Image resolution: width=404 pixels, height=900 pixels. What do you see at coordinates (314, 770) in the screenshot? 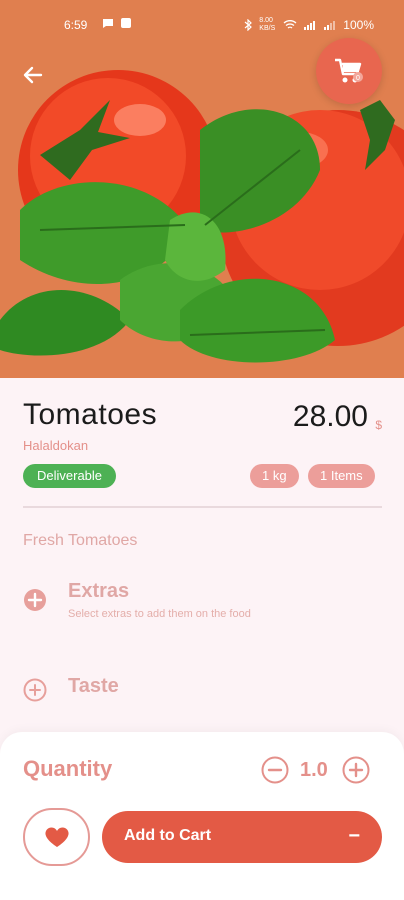
I see `quantity-value: 1.0` at bounding box center [314, 770].